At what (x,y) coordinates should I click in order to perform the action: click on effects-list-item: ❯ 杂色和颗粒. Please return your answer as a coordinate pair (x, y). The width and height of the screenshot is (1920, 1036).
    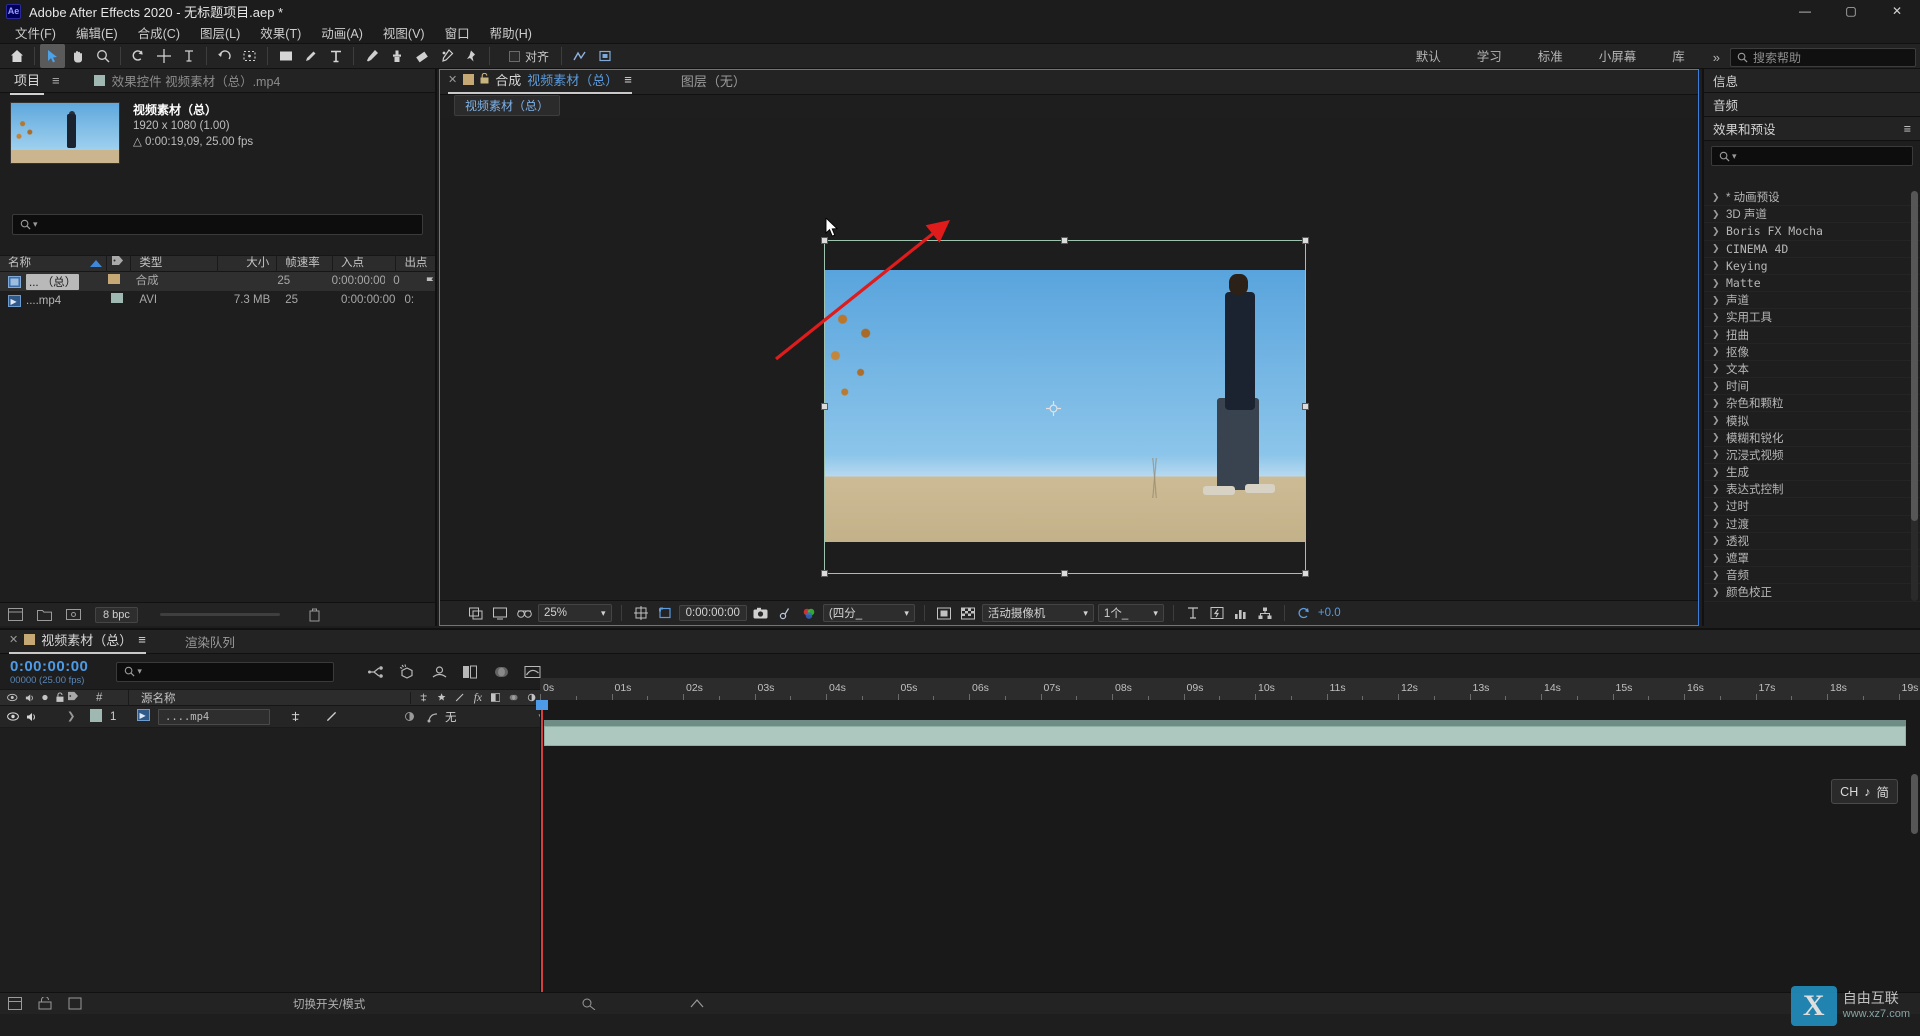
    Looking at the image, I should click on (1812, 404).